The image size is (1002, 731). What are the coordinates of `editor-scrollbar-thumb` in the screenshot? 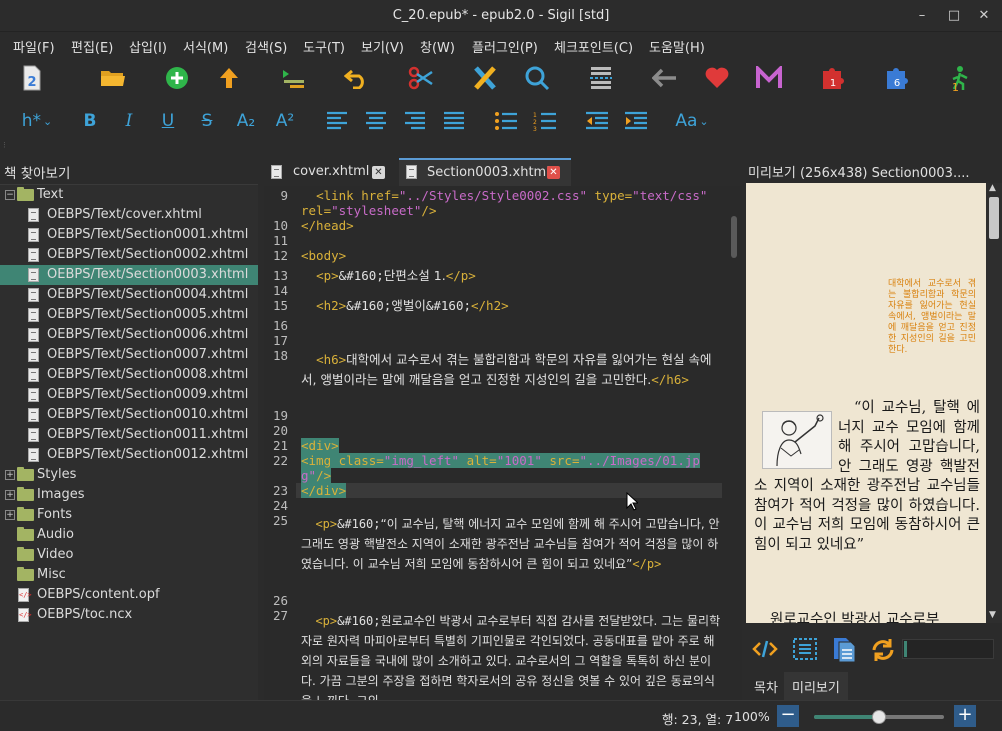 It's located at (734, 237).